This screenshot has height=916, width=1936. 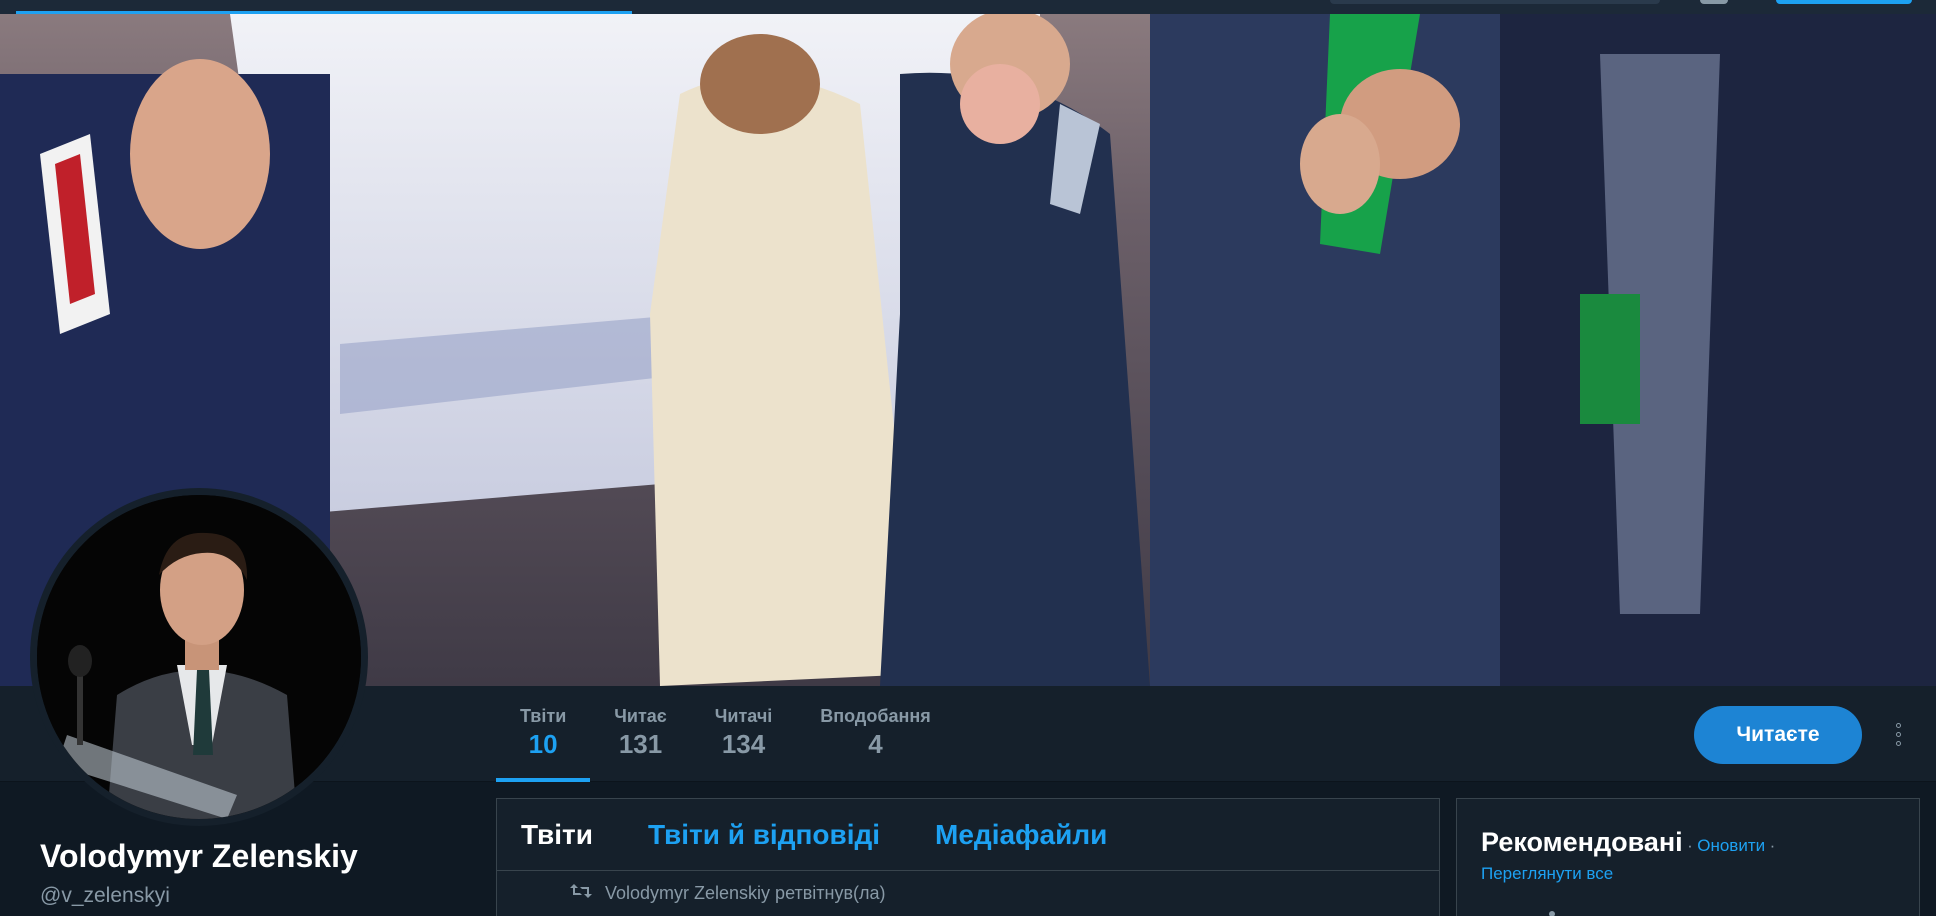 What do you see at coordinates (968, 893) in the screenshot?
I see `retweet-context: Volodymyr Zelenskiy ретвітнув(ла)` at bounding box center [968, 893].